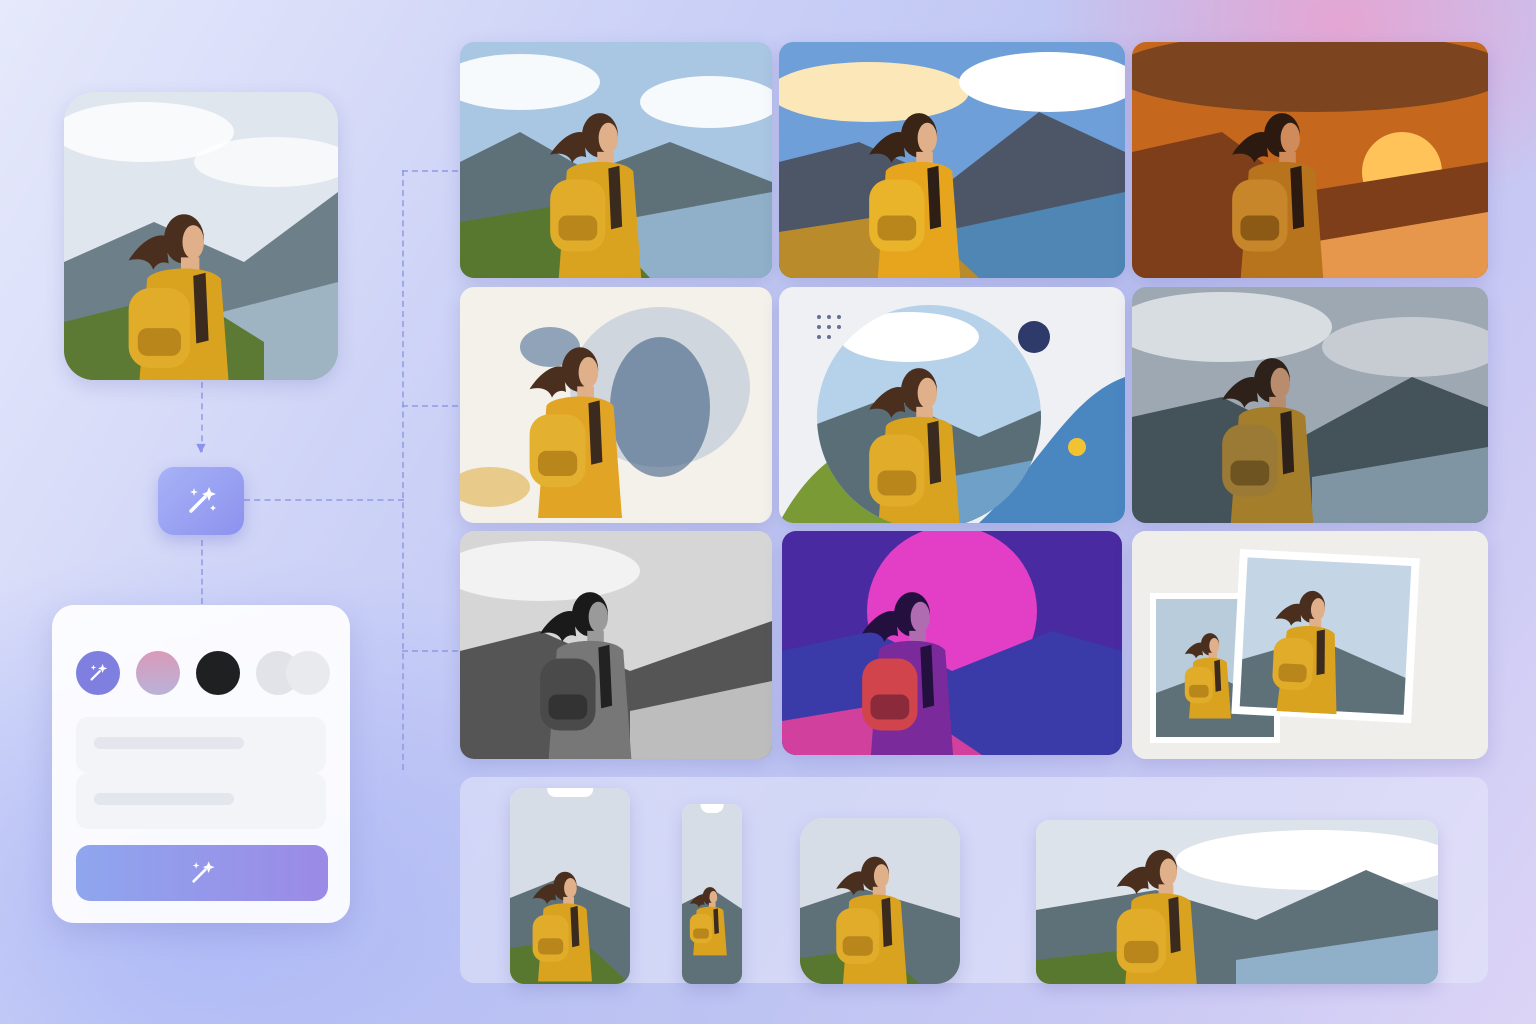  I want to click on format-square, so click(880, 901).